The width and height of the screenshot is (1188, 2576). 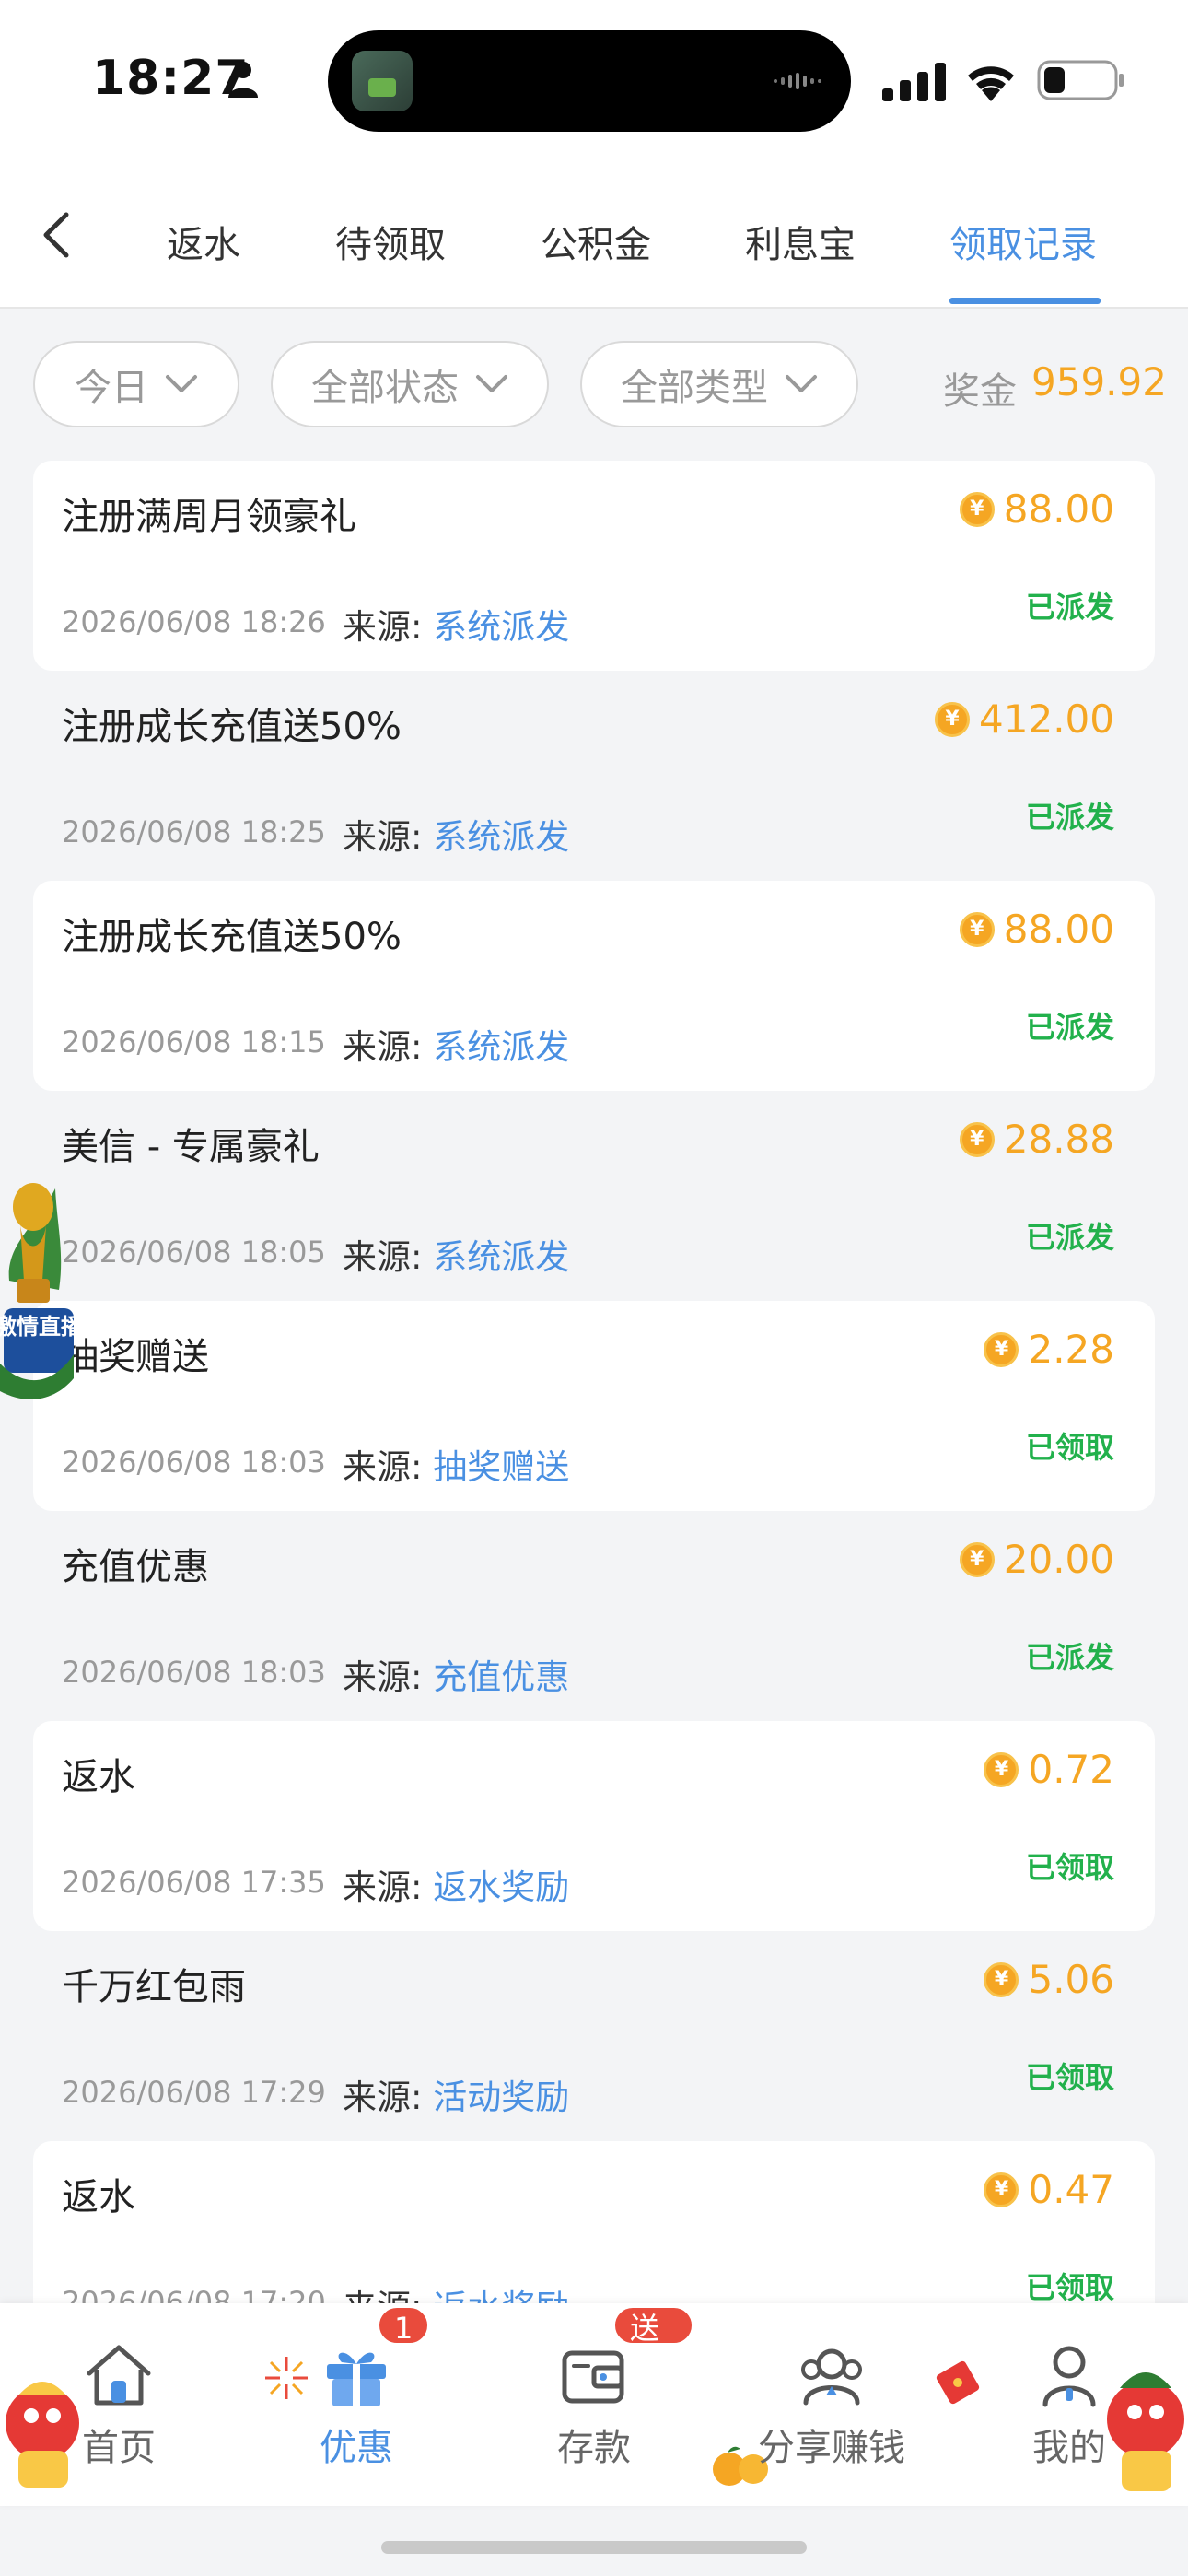 What do you see at coordinates (800, 241) in the screenshot?
I see `tab-interest: 利息宝` at bounding box center [800, 241].